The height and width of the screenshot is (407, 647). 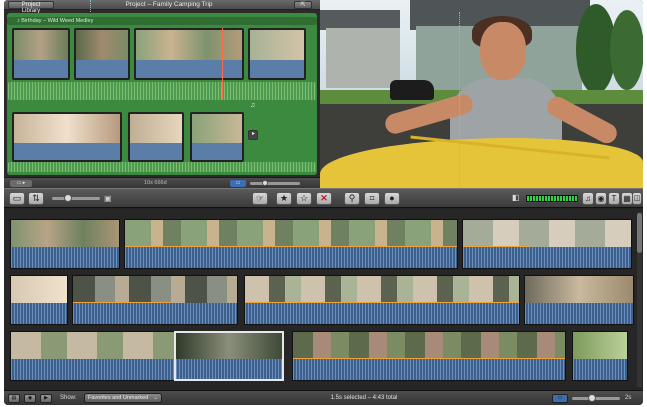 I want to click on keyword-icon: ⚲, so click(x=352, y=198).